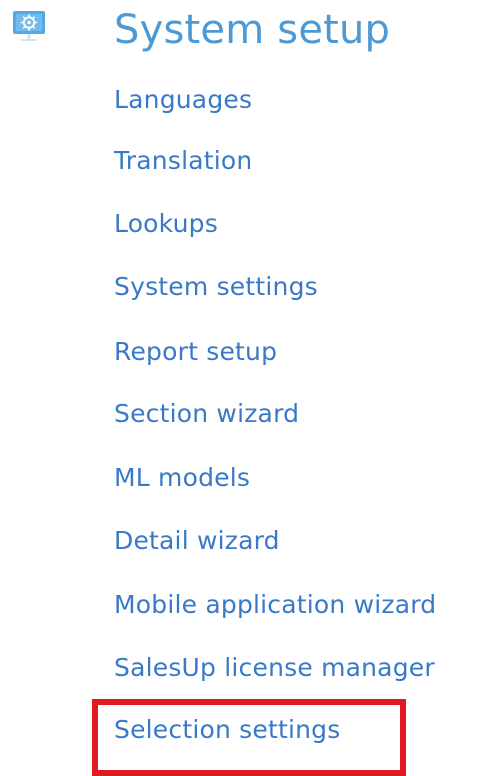 This screenshot has height=776, width=489. What do you see at coordinates (274, 668) in the screenshot?
I see `menu-item-salesup-license-manager: SalesUp license manager` at bounding box center [274, 668].